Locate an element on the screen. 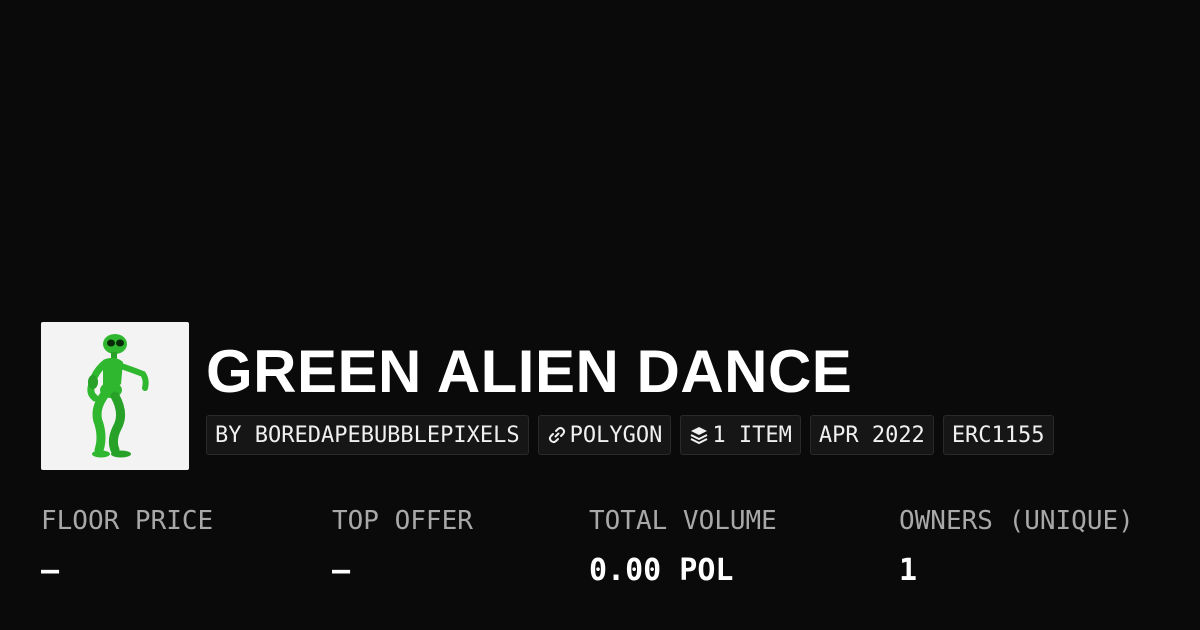 The image size is (1200, 630). chain-tag: POLYGON is located at coordinates (604, 435).